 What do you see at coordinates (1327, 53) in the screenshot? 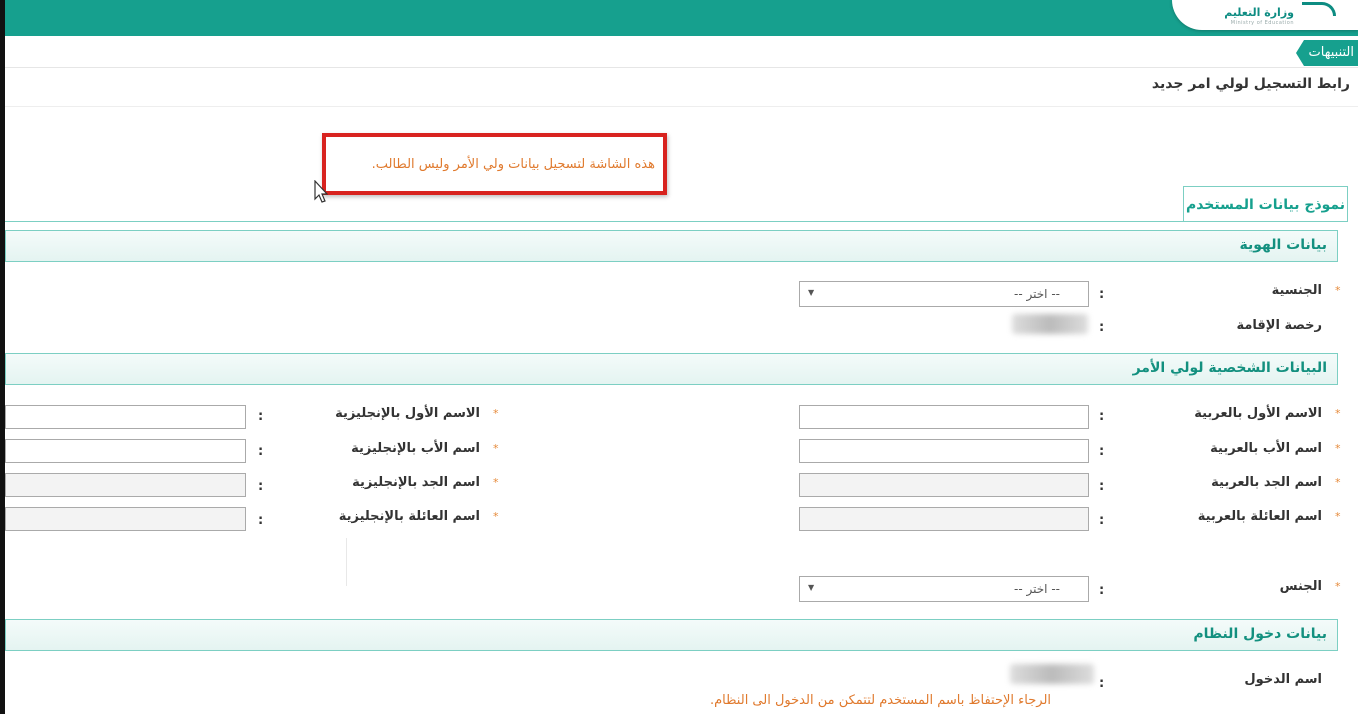
I see `notifications-tab: التنبيهات` at bounding box center [1327, 53].